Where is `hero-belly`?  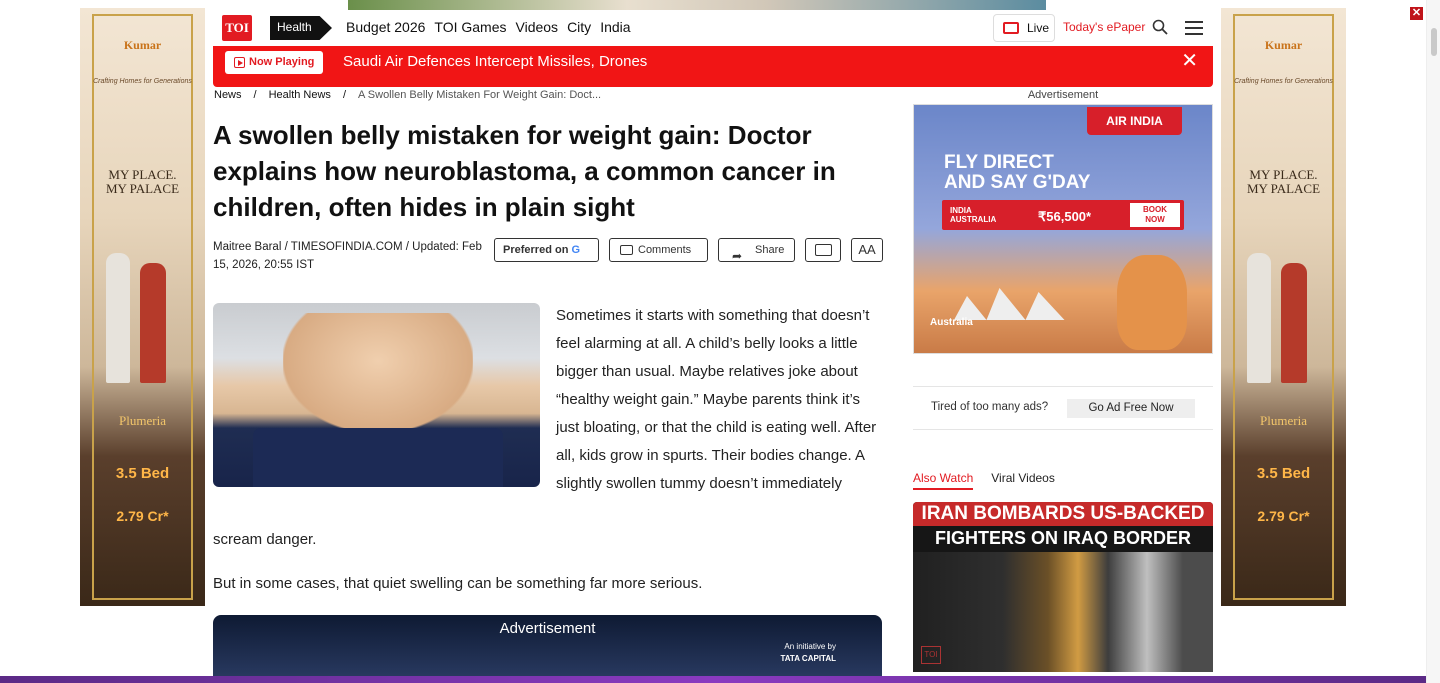
hero-belly is located at coordinates (378, 373).